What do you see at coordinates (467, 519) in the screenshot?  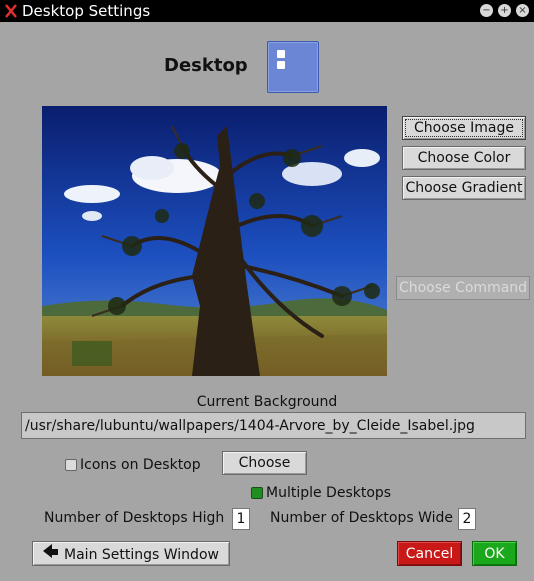 I see `desktops-wide-field: 2` at bounding box center [467, 519].